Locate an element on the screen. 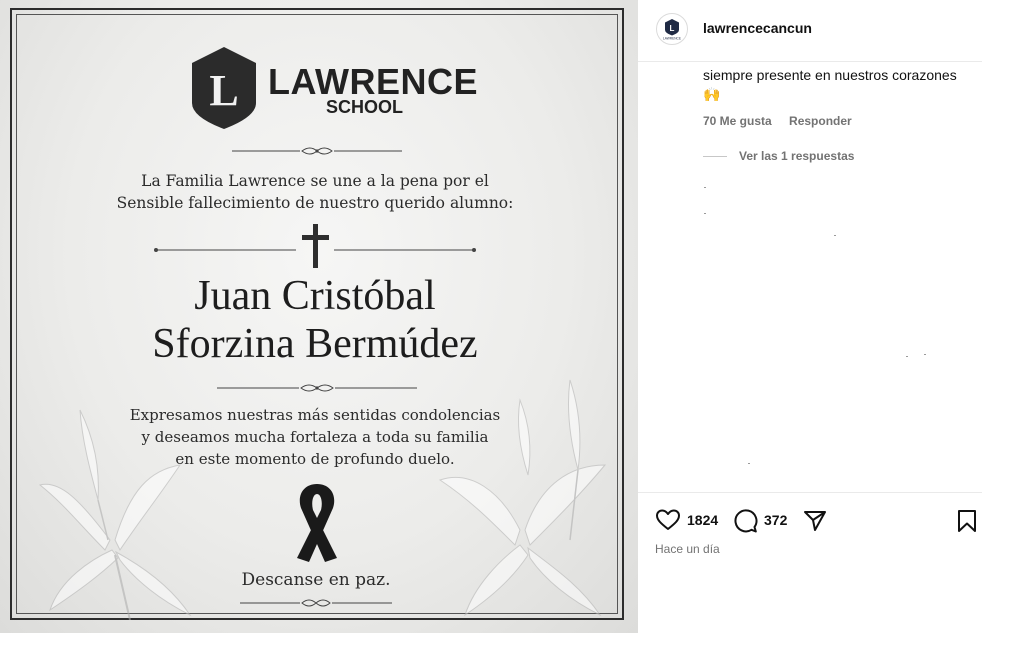  avatar: L LAWRENCE is located at coordinates (672, 29).